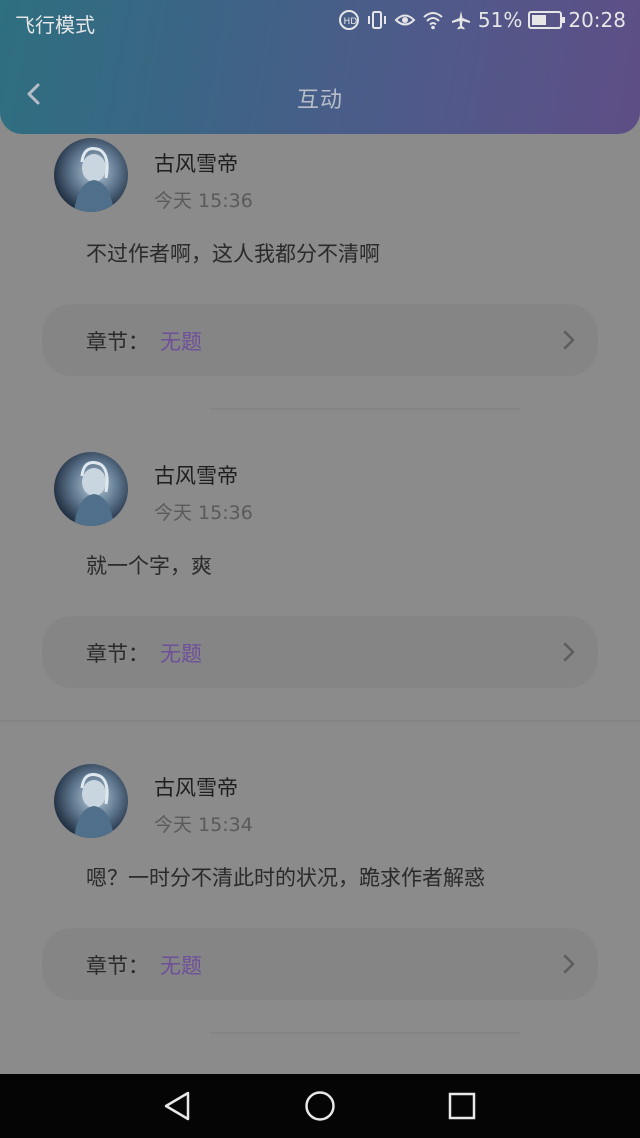 The width and height of the screenshot is (640, 1138). What do you see at coordinates (547, 20) in the screenshot?
I see `battery-icon` at bounding box center [547, 20].